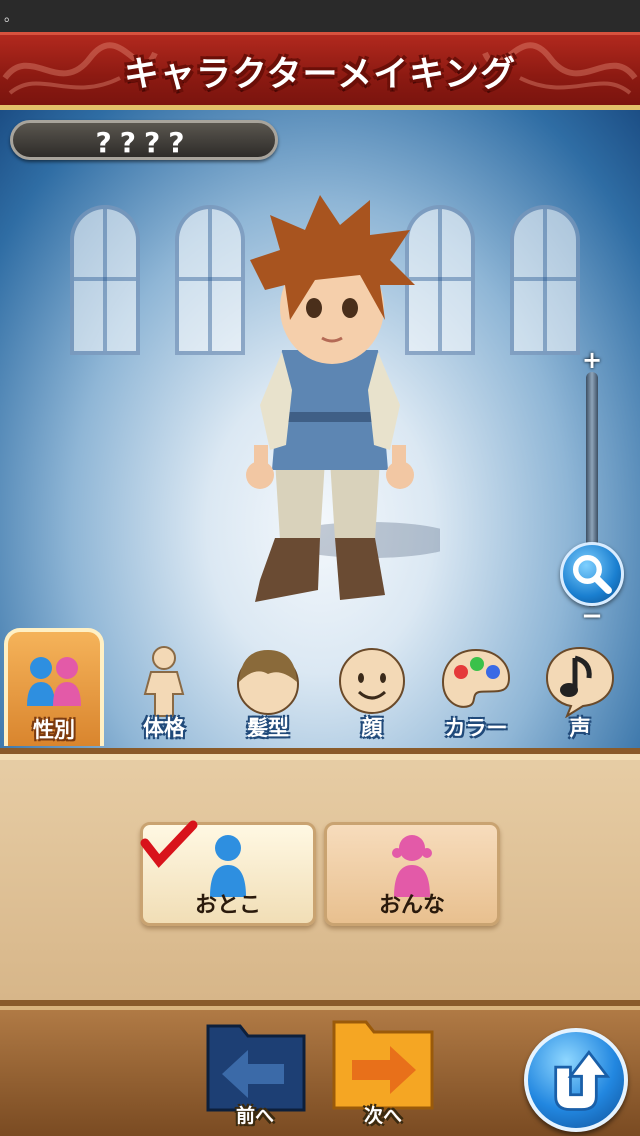 This screenshot has width=640, height=1136. I want to click on tab-hair: 髪型, so click(268, 687).